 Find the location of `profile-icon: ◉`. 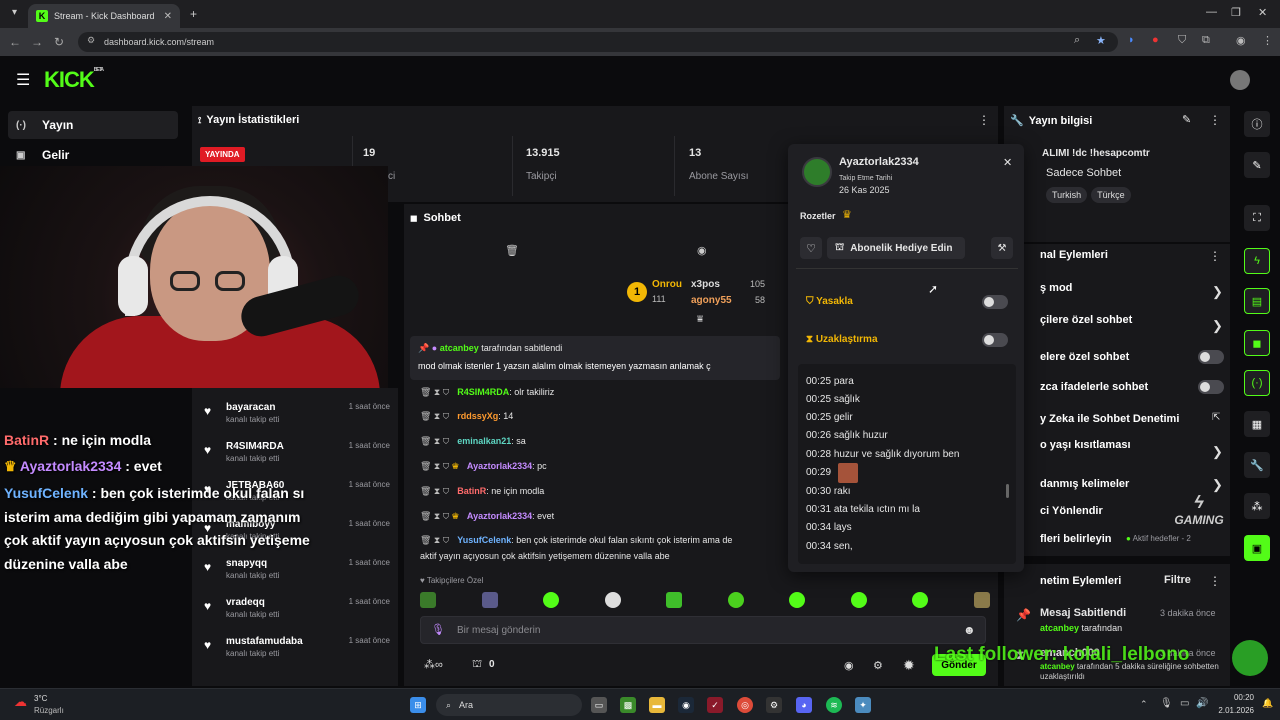

profile-icon: ◉ is located at coordinates (1241, 40).